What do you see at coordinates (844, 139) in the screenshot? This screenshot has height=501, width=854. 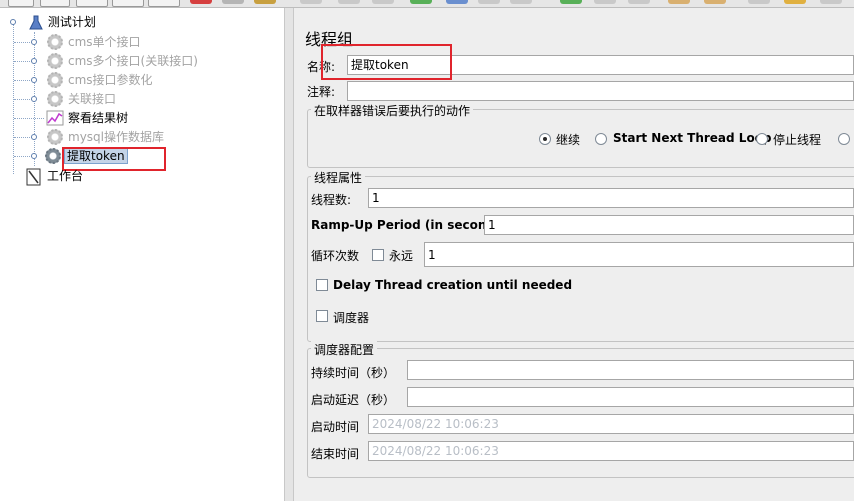 I see `stop-test-radio` at bounding box center [844, 139].